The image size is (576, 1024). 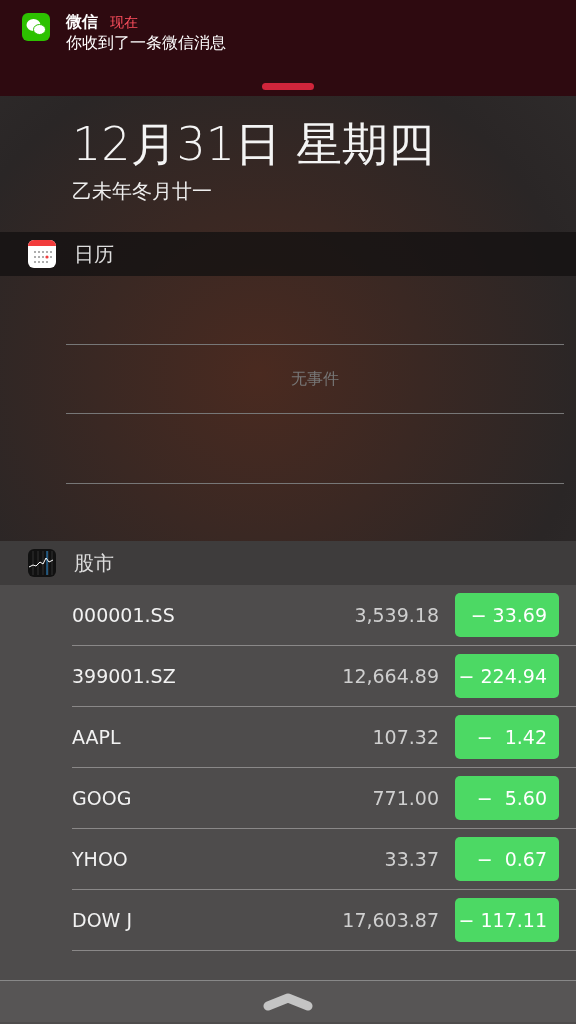 I want to click on drag-handle, so click(x=288, y=86).